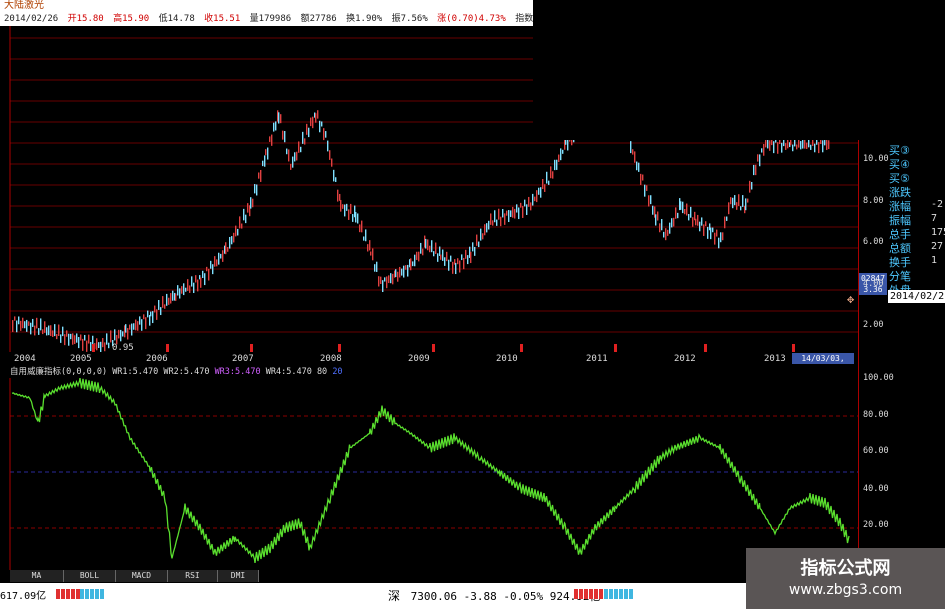  Describe the element at coordinates (90, 576) in the screenshot. I see `tab-boll: BOLL` at that location.